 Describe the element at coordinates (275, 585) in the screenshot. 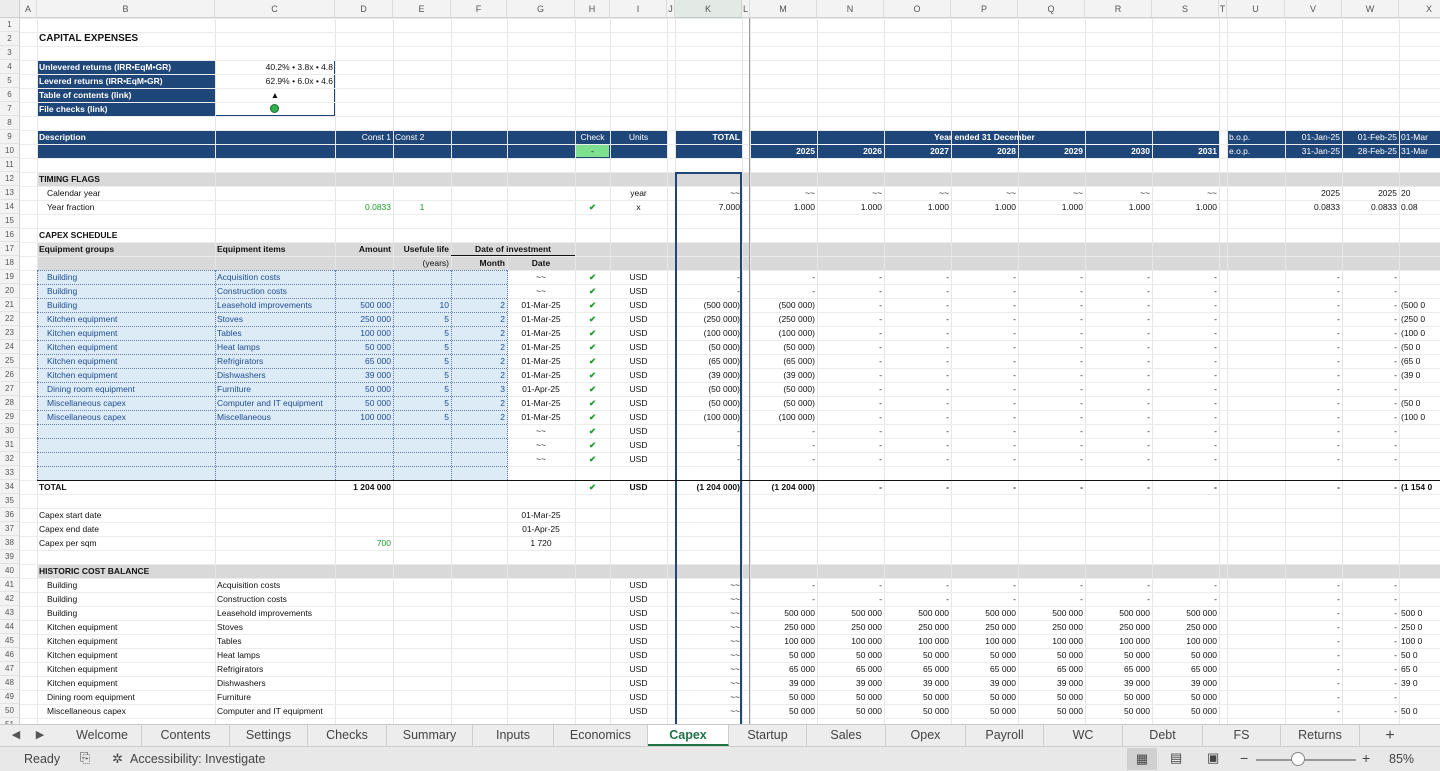

I see `cell: Acquisition costs` at that location.